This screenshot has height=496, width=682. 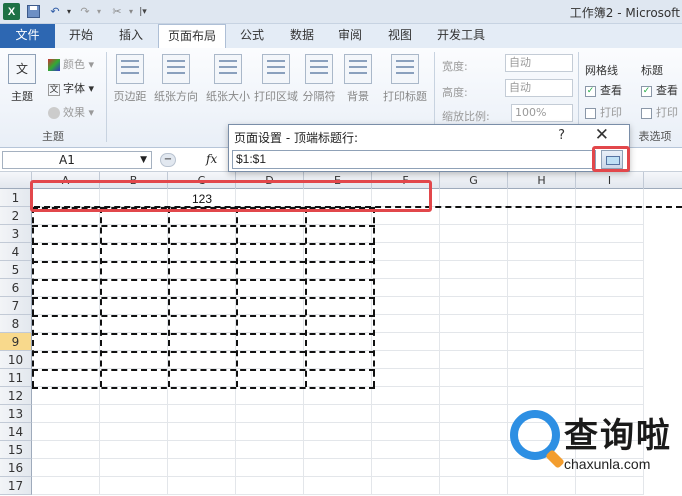 I want to click on tab-home: 开始, so click(x=81, y=36).